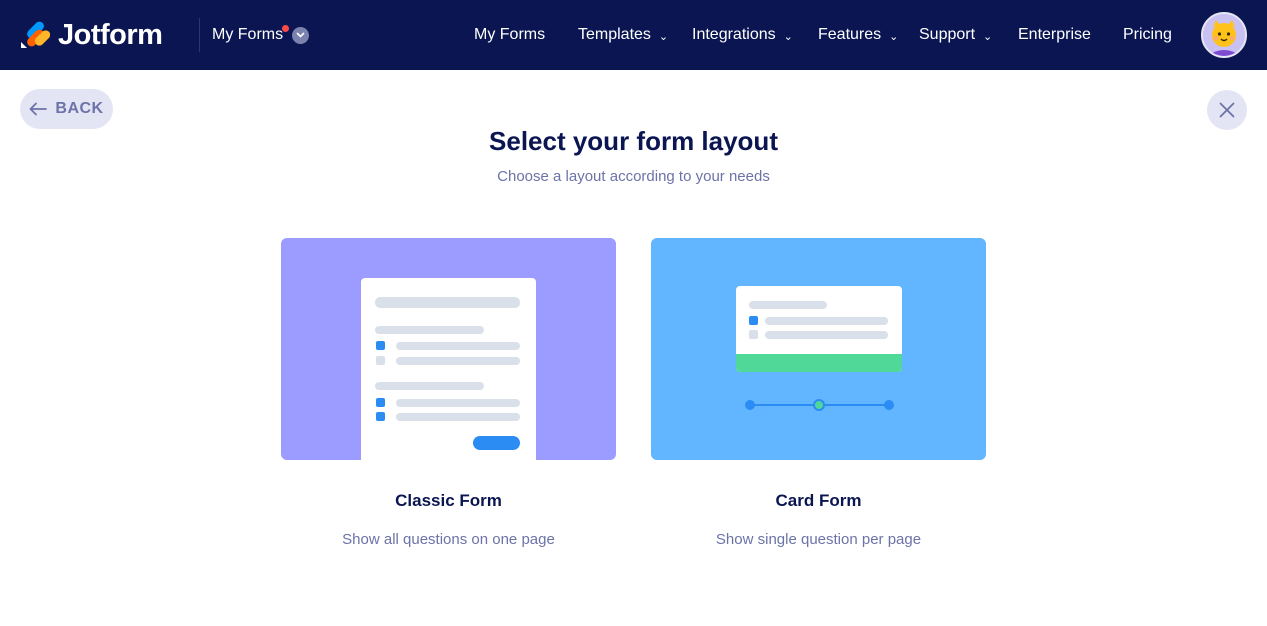 Image resolution: width=1267 pixels, height=626 pixels. I want to click on close-button, so click(1227, 110).